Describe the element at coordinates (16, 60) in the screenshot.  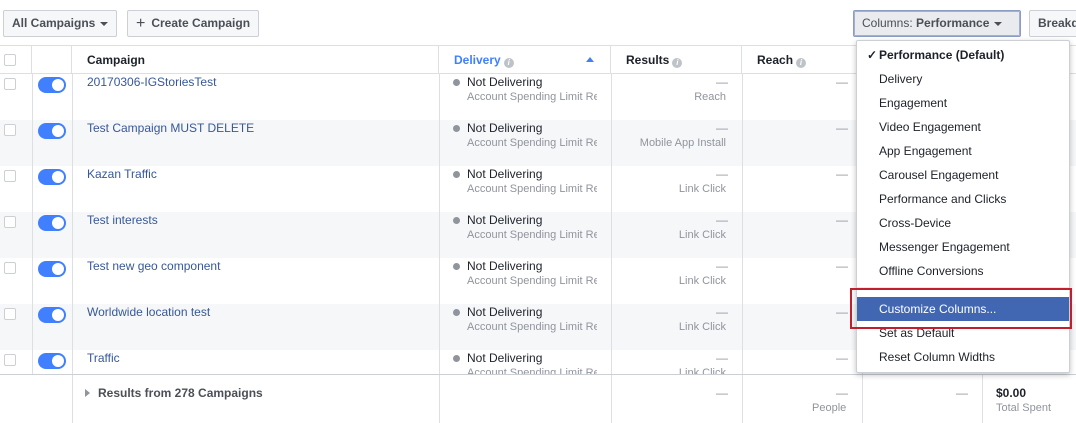
I see `header-checkbox-col` at that location.